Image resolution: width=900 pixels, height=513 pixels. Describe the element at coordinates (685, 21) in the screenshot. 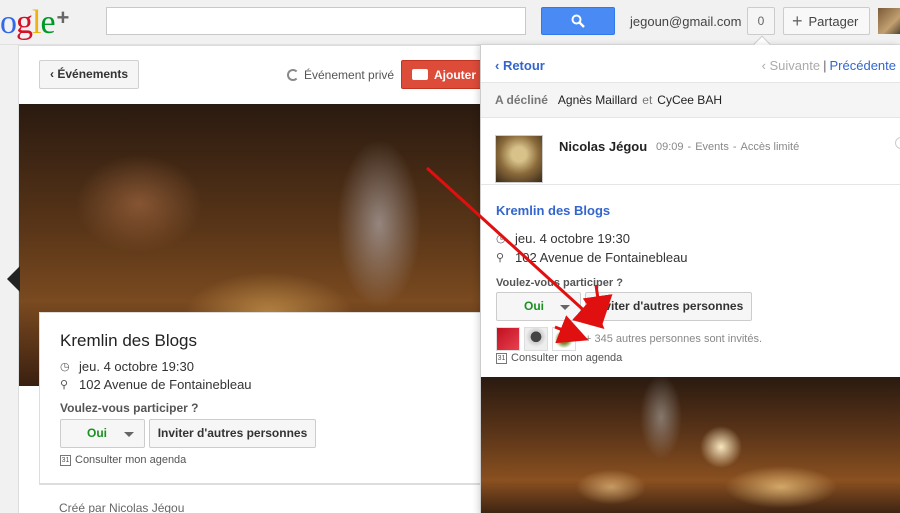

I see `user-email: jegoun@gmail.com` at that location.